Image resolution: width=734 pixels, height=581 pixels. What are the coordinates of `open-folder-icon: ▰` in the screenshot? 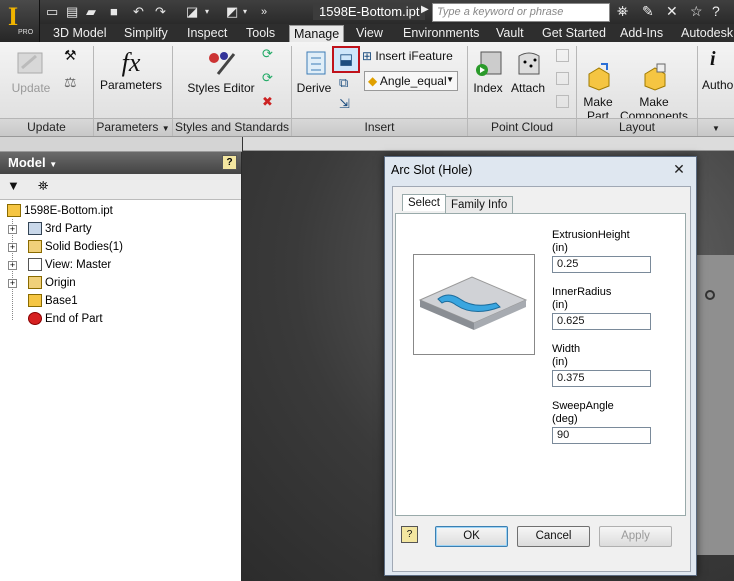 It's located at (91, 12).